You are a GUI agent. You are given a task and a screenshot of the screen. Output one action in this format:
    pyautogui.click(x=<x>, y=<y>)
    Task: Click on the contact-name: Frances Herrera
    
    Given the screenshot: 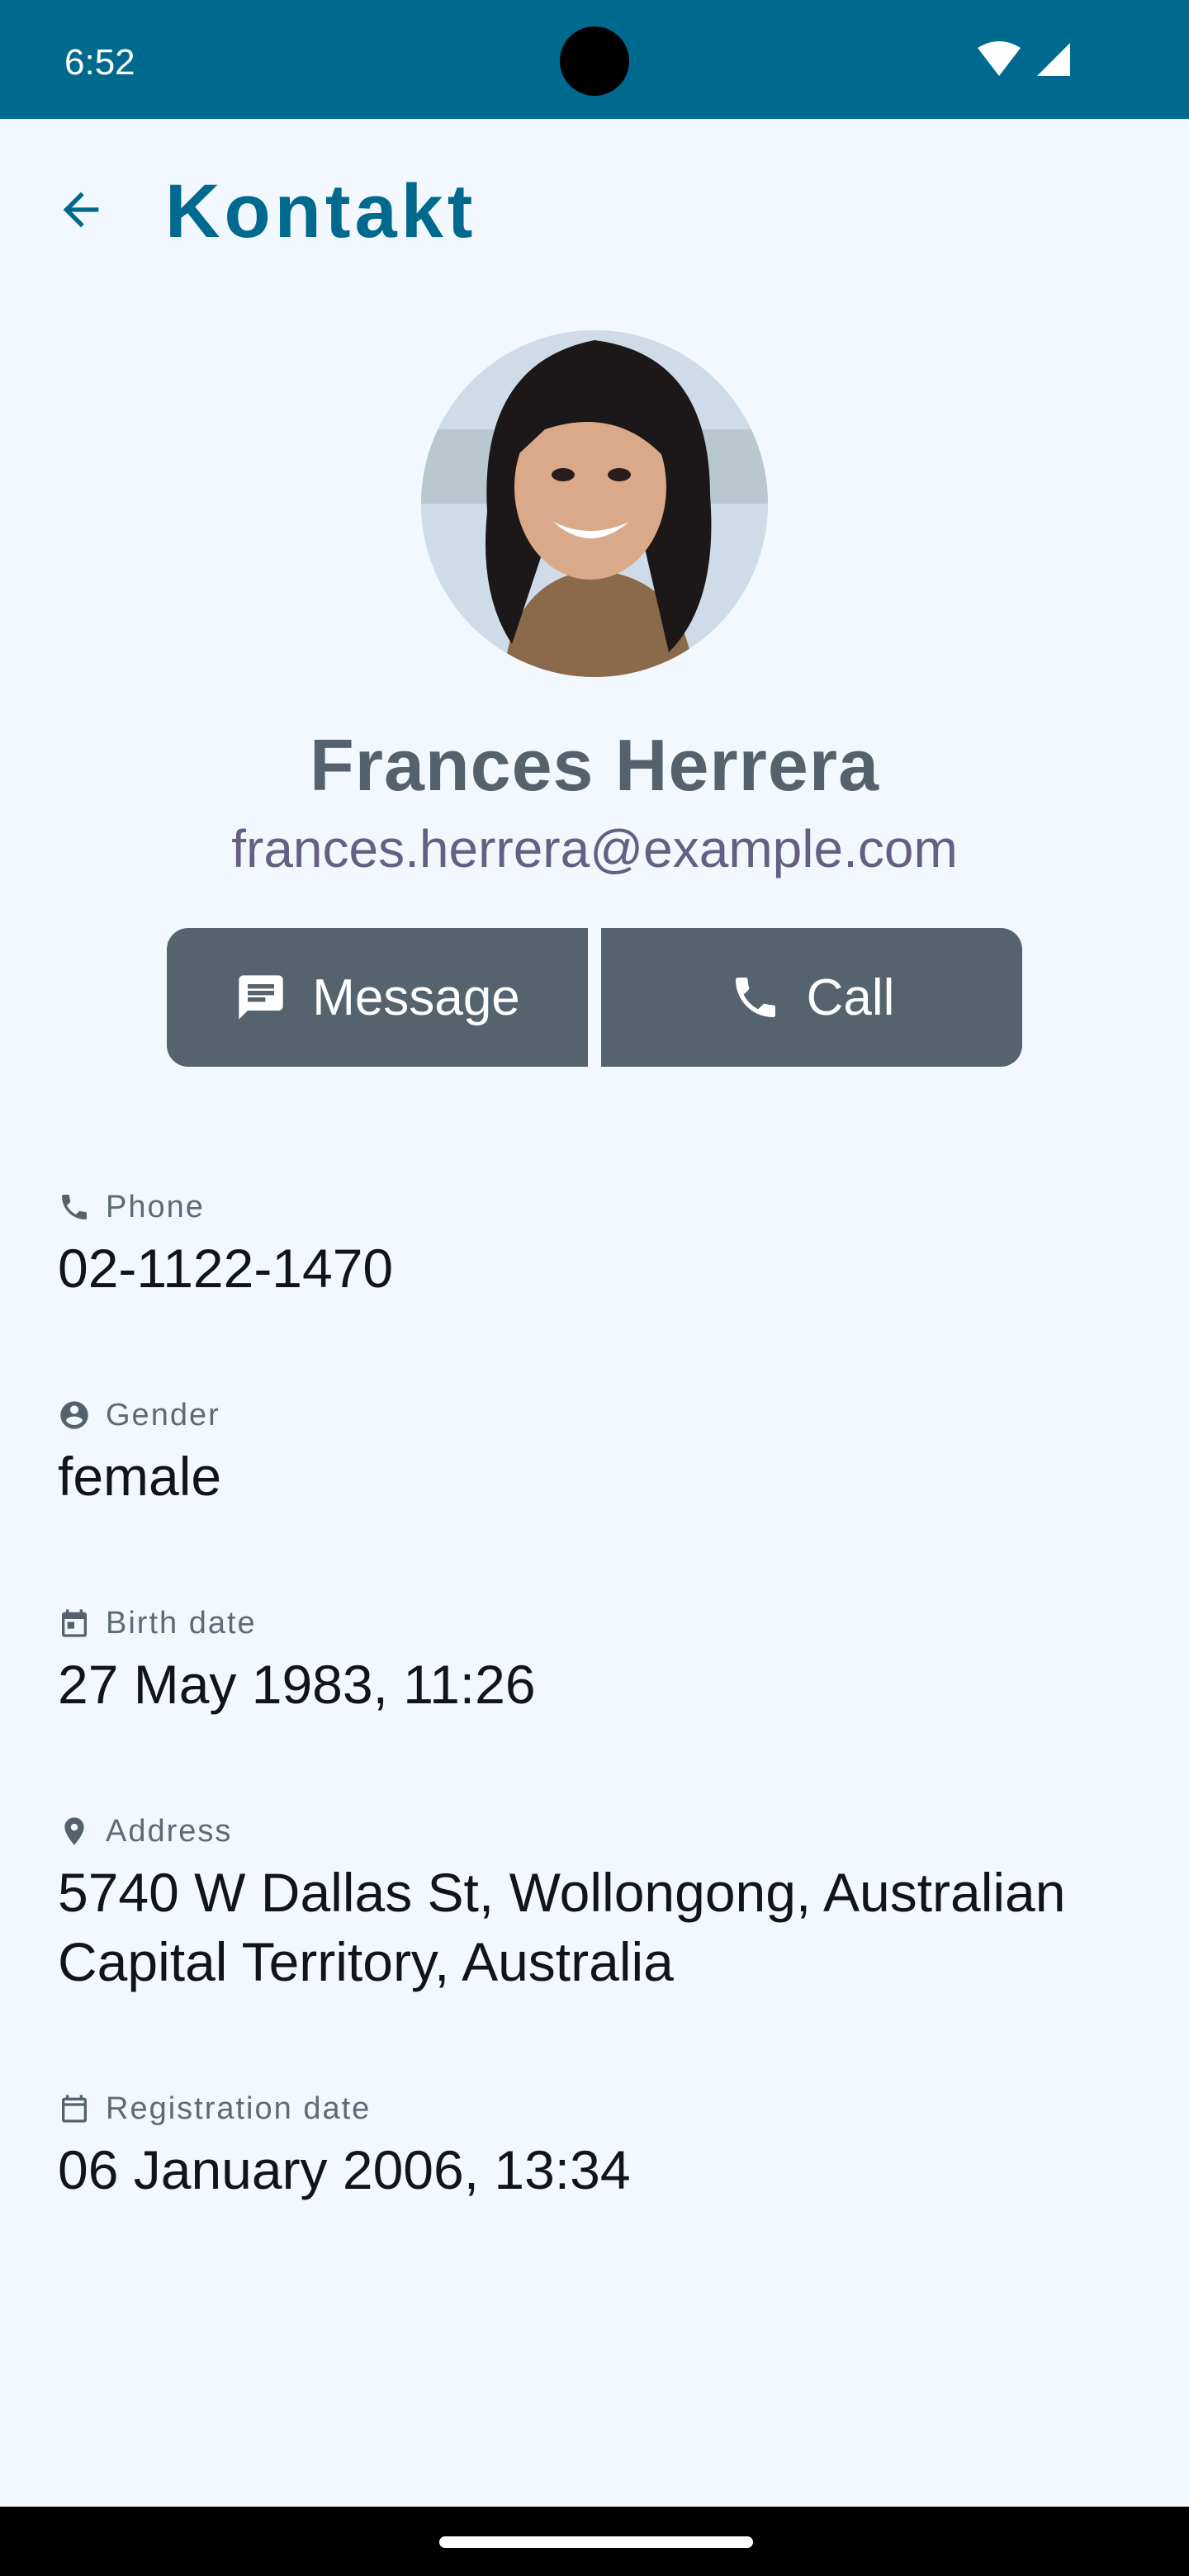 What is the action you would take?
    pyautogui.click(x=594, y=765)
    